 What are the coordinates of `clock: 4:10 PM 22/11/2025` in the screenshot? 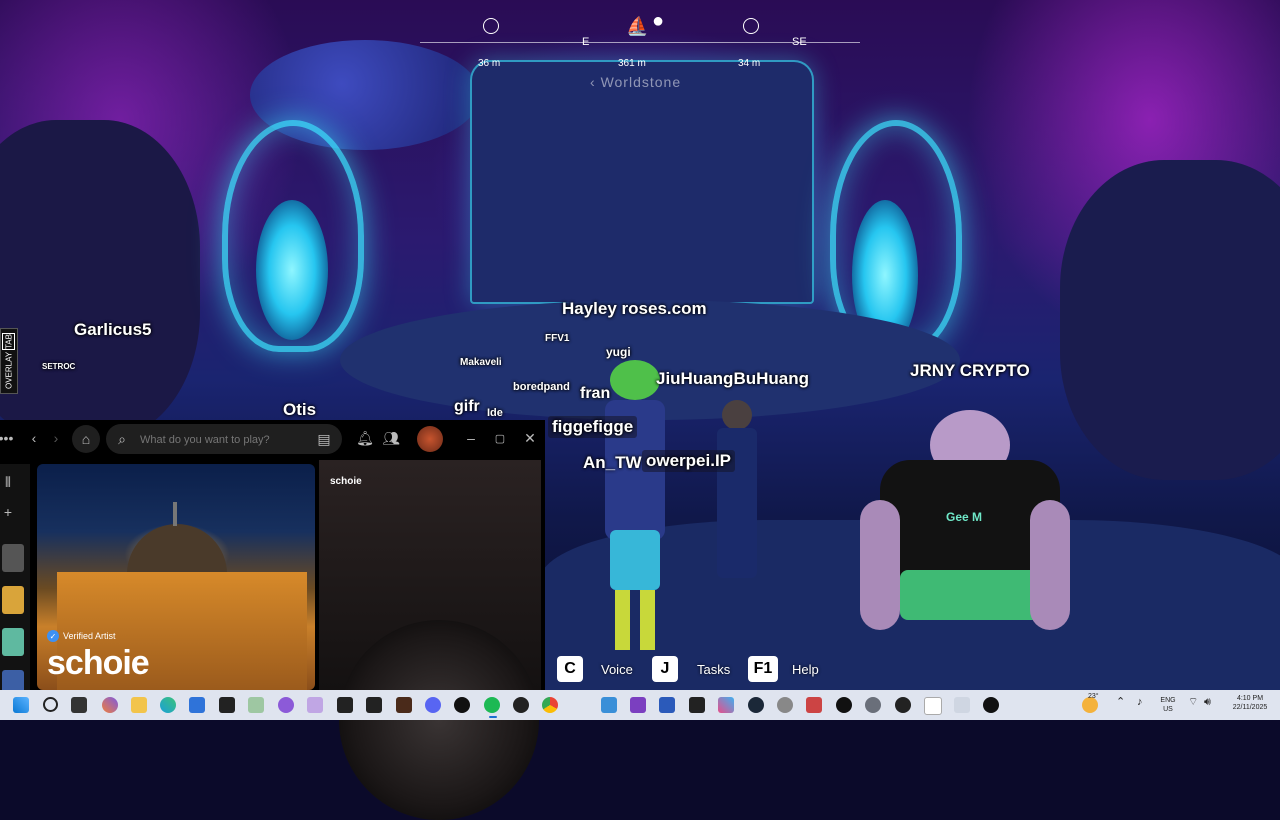 It's located at (1250, 703).